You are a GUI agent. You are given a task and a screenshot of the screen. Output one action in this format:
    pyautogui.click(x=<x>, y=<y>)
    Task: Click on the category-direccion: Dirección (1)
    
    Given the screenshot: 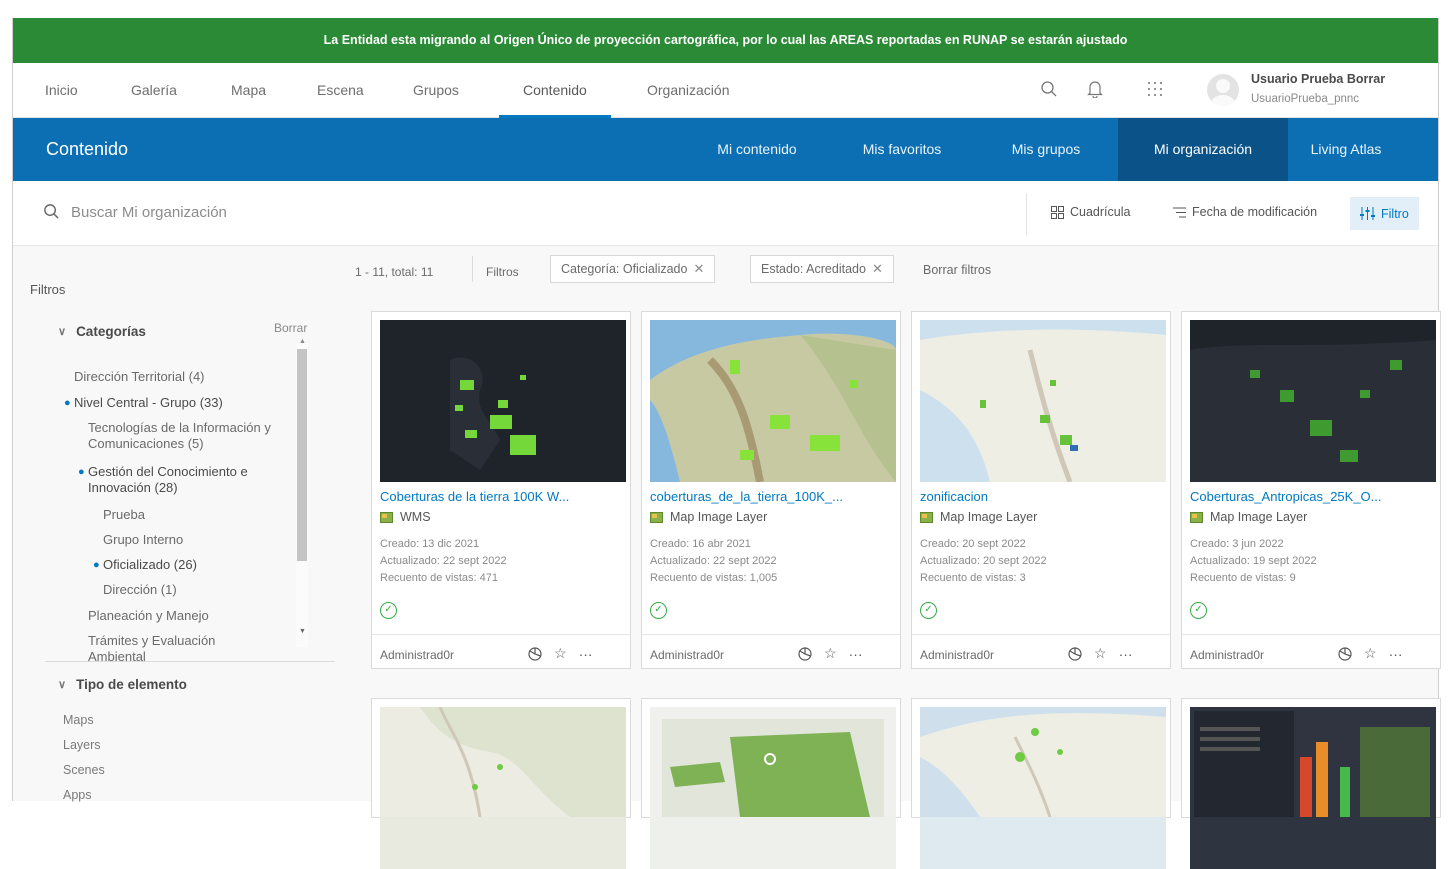 What is the action you would take?
    pyautogui.click(x=140, y=590)
    